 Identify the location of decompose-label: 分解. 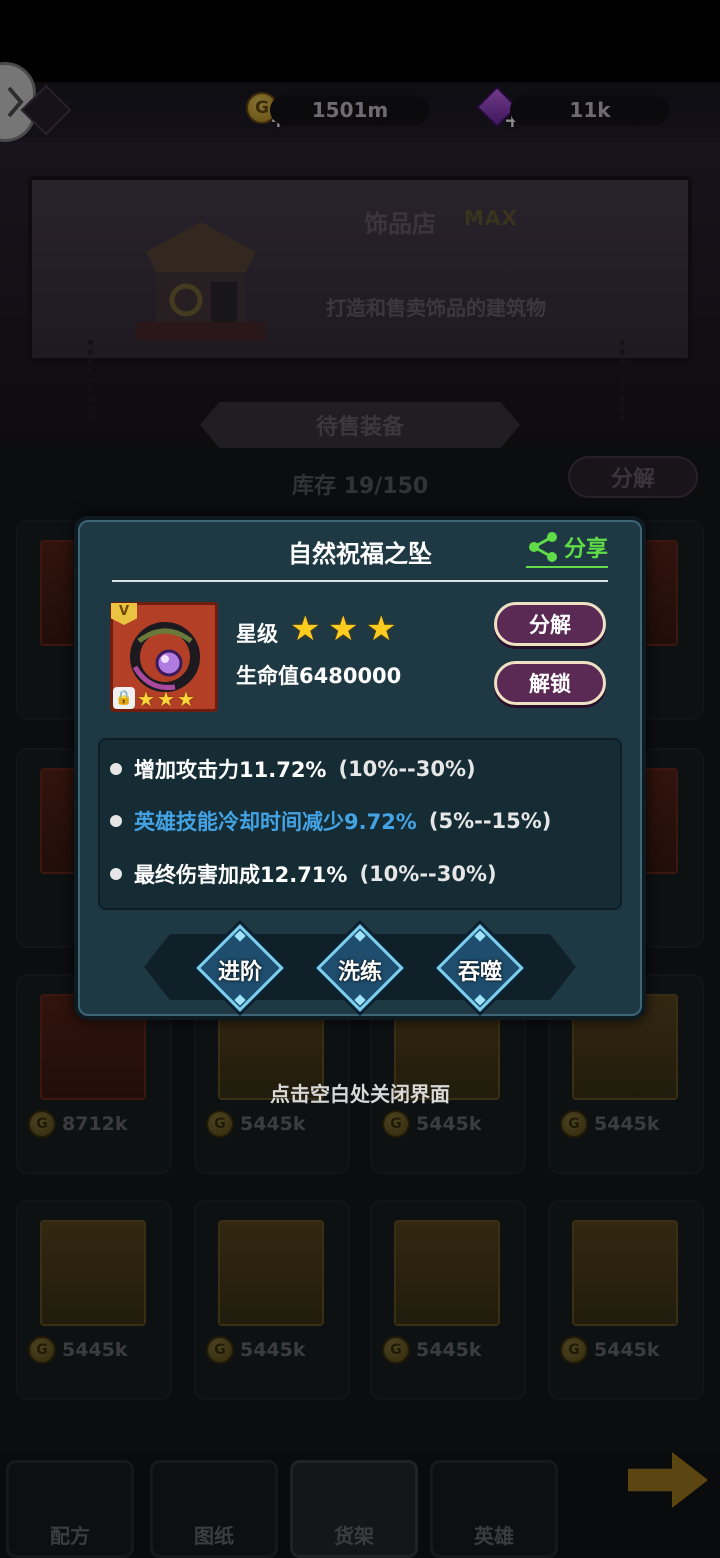
(550, 625).